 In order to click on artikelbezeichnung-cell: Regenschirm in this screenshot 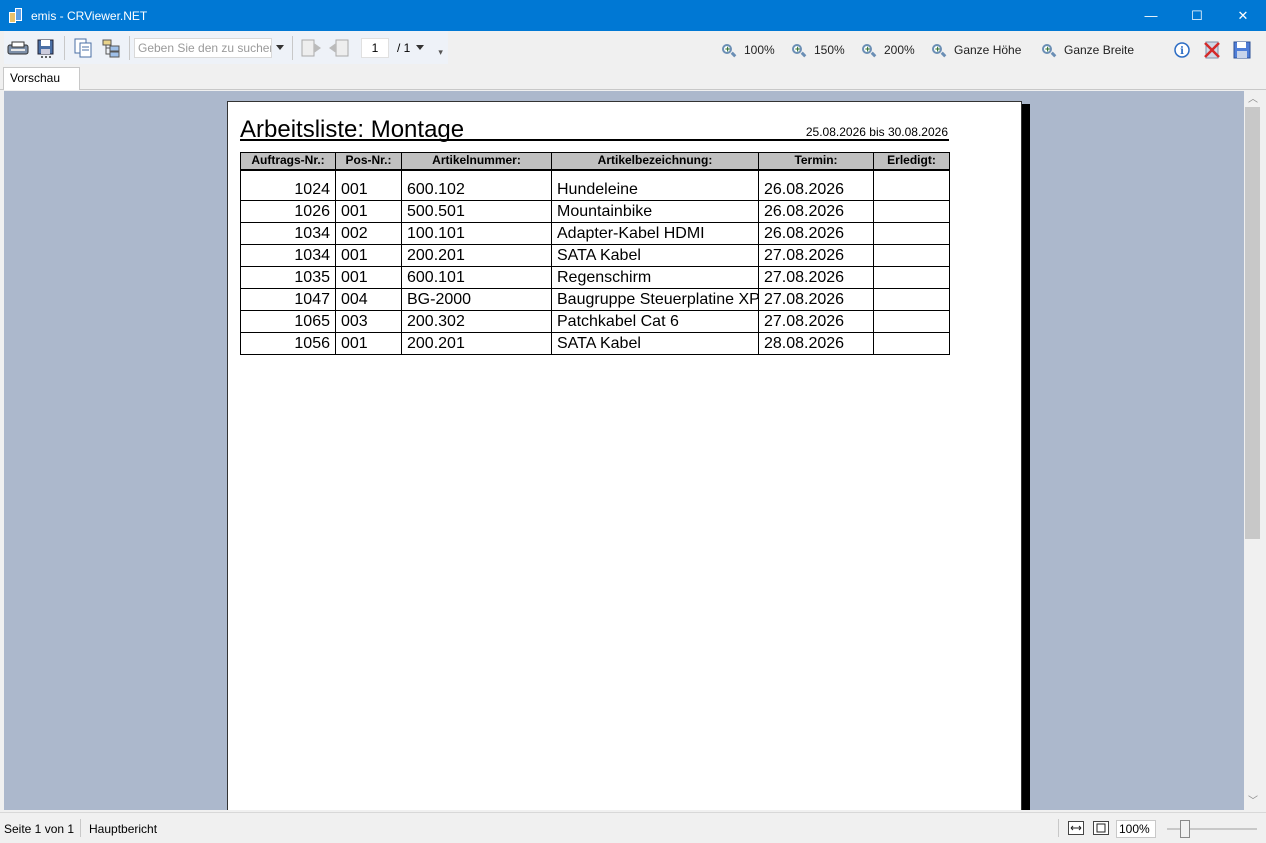, I will do `click(655, 277)`.